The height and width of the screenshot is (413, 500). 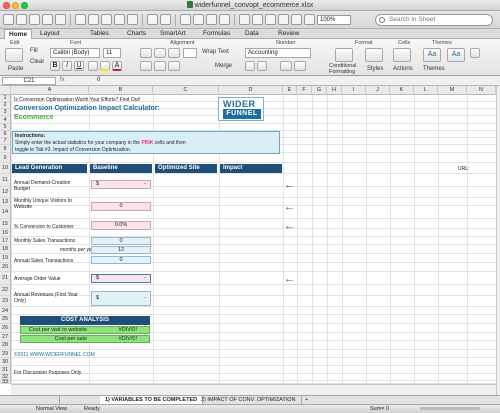 I want to click on undo-icon, so click(x=152, y=19).